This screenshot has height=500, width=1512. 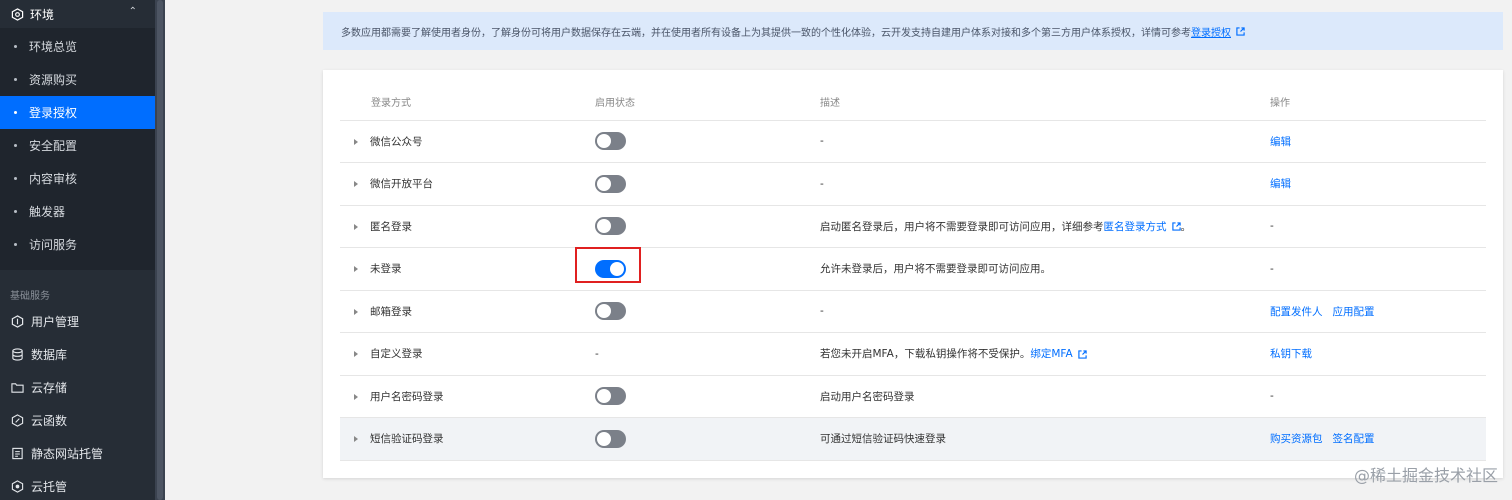 I want to click on sidebar-subitem-1: 资源购买, so click(x=77, y=79).